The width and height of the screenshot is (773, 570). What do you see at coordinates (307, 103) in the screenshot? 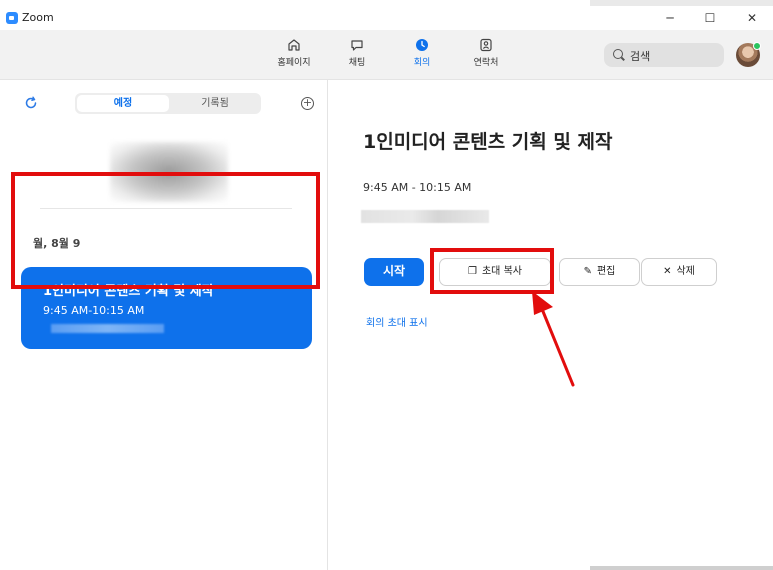
I see `add-meeting-icon: +` at bounding box center [307, 103].